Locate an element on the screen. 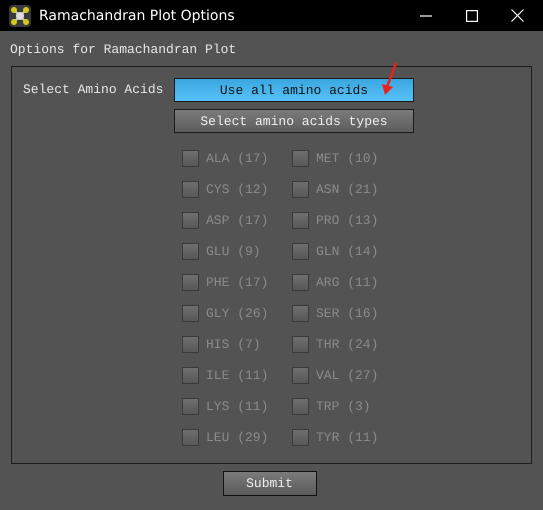  close-icon is located at coordinates (517, 15).